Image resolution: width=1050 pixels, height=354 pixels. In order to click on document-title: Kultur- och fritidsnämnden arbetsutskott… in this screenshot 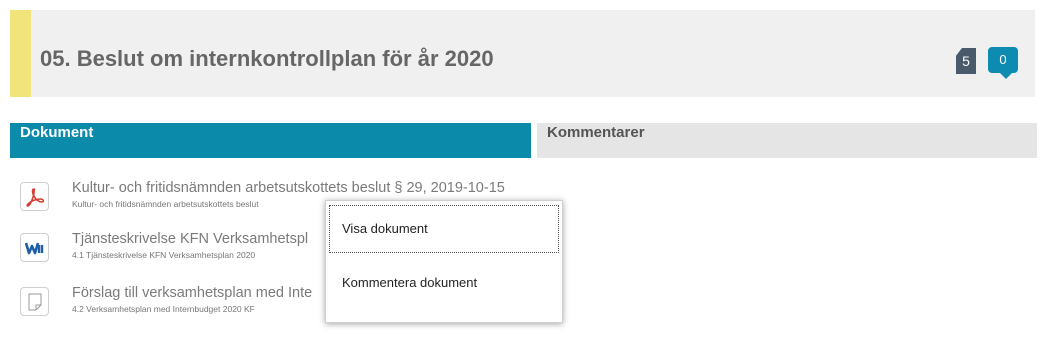, I will do `click(288, 188)`.